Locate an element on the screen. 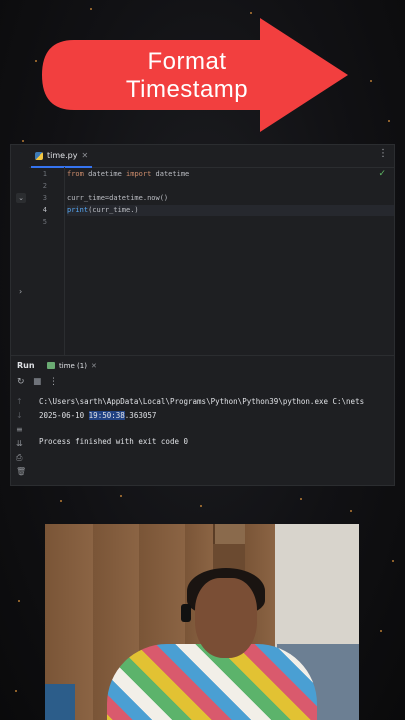 This screenshot has height=720, width=405. editor-tab-time-py: time.py ✕ is located at coordinates (62, 156).